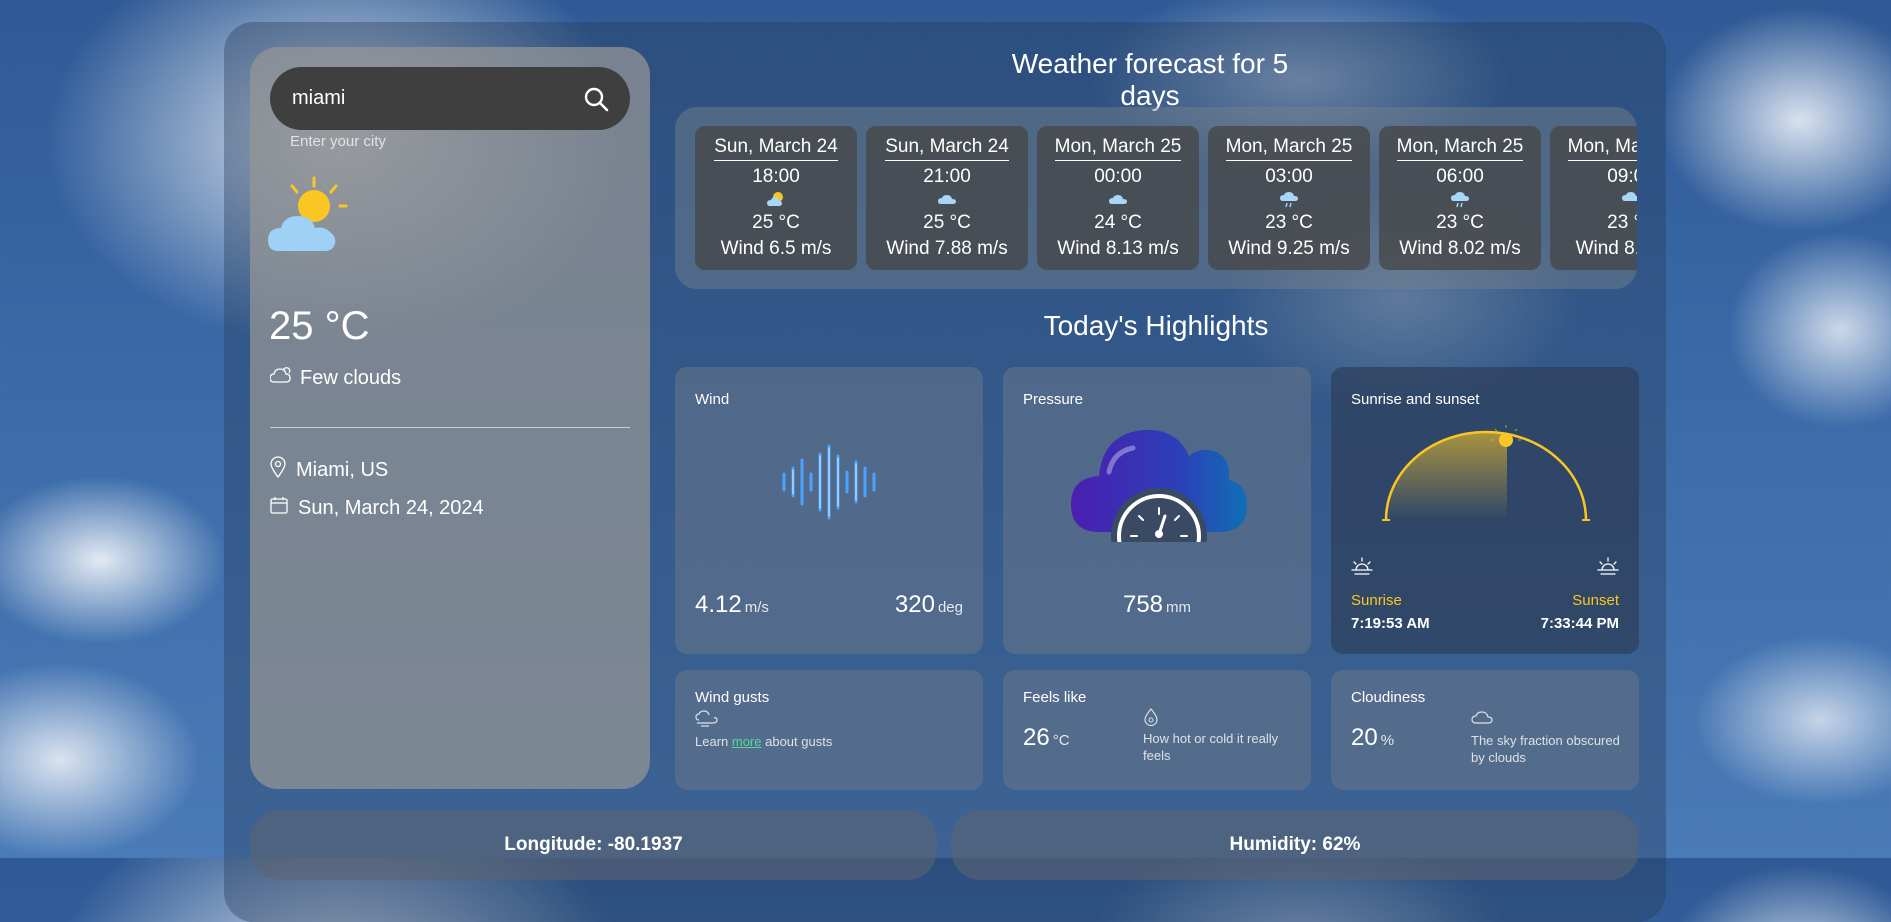 The height and width of the screenshot is (922, 1891). I want to click on forecast-temp: 24 °C, so click(1118, 222).